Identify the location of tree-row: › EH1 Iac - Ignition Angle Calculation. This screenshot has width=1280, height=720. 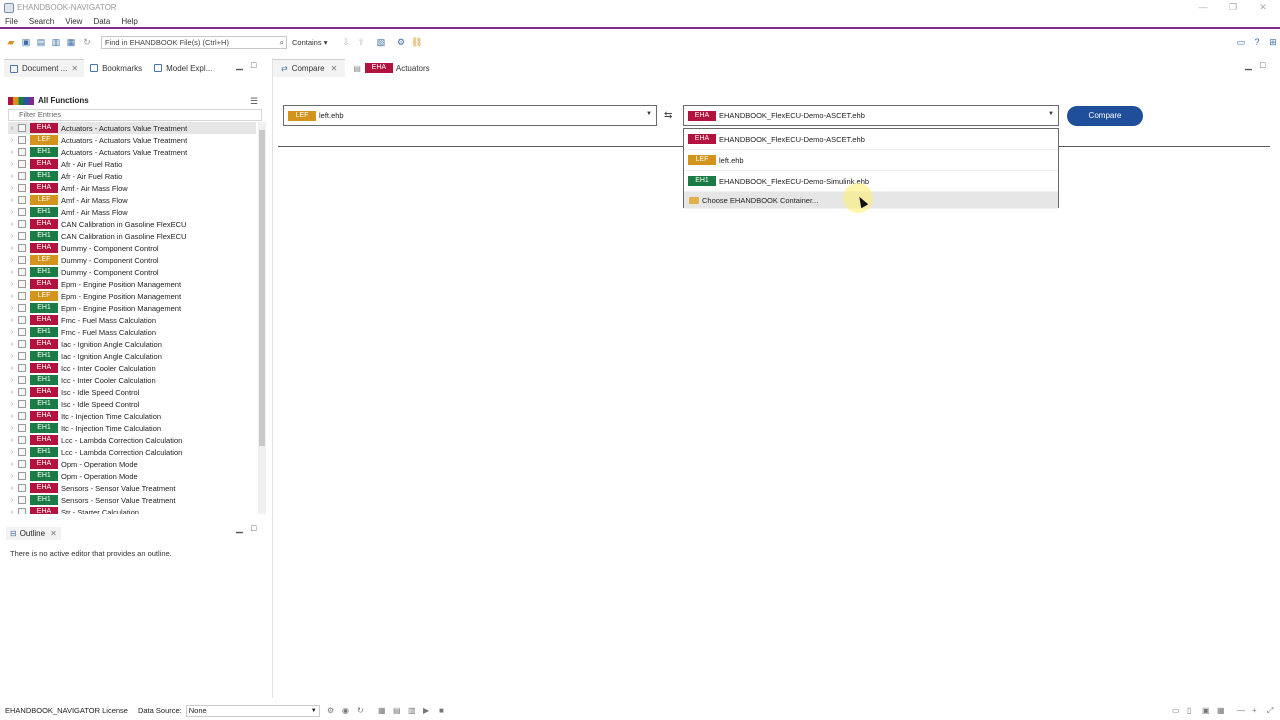
(132, 356).